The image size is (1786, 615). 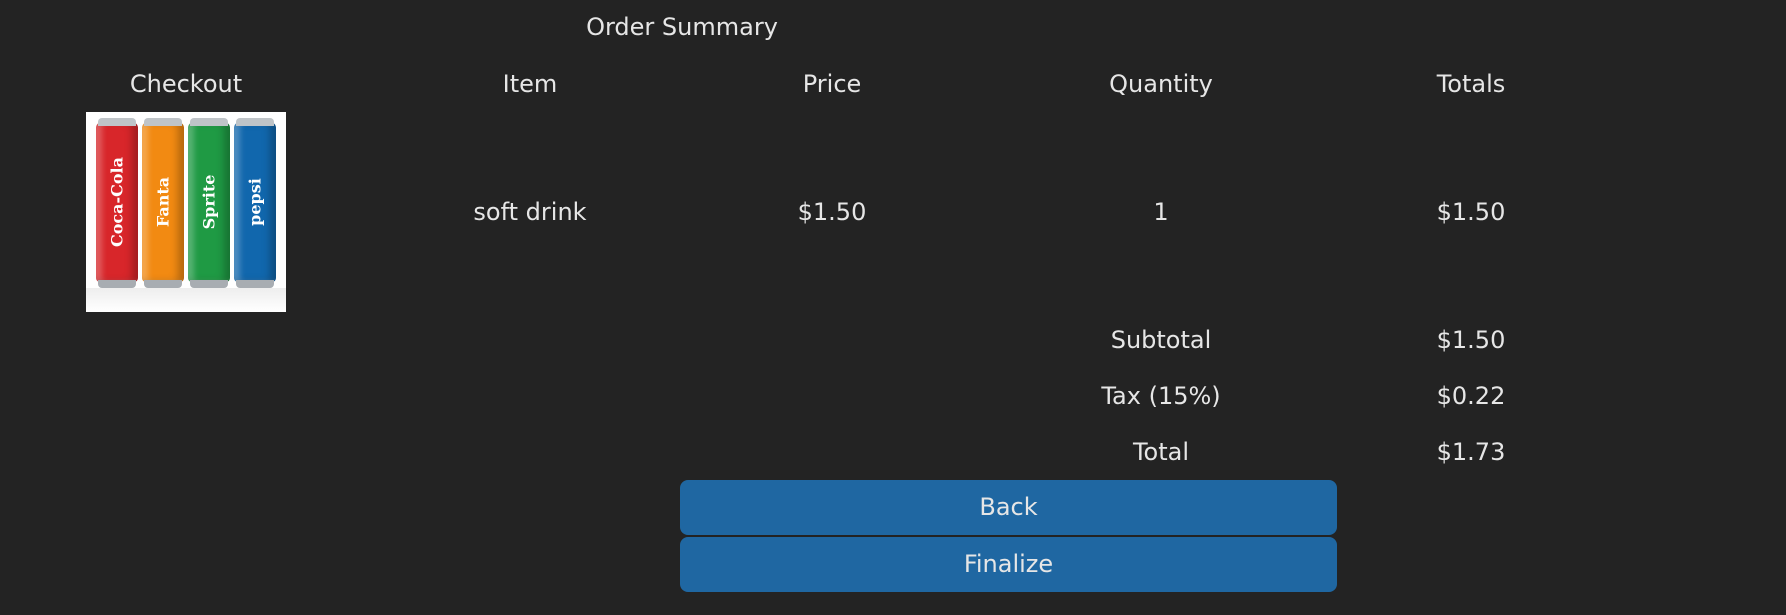 What do you see at coordinates (1008, 507) in the screenshot?
I see `back-button: Back` at bounding box center [1008, 507].